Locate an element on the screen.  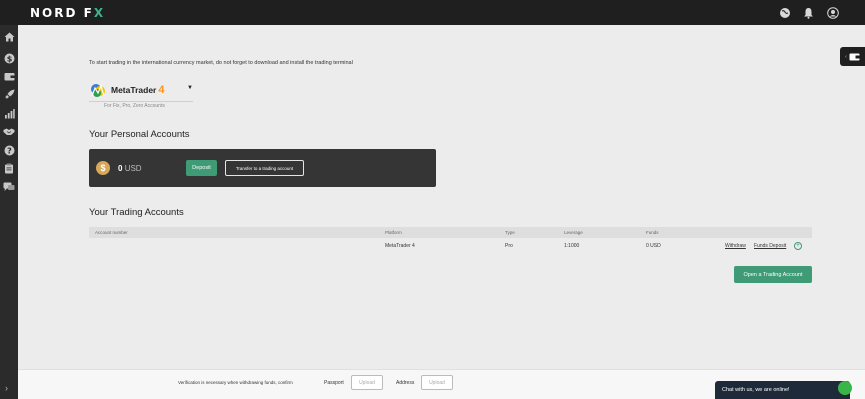
platform-select: MetaTrader 4 ▼ is located at coordinates (141, 90).